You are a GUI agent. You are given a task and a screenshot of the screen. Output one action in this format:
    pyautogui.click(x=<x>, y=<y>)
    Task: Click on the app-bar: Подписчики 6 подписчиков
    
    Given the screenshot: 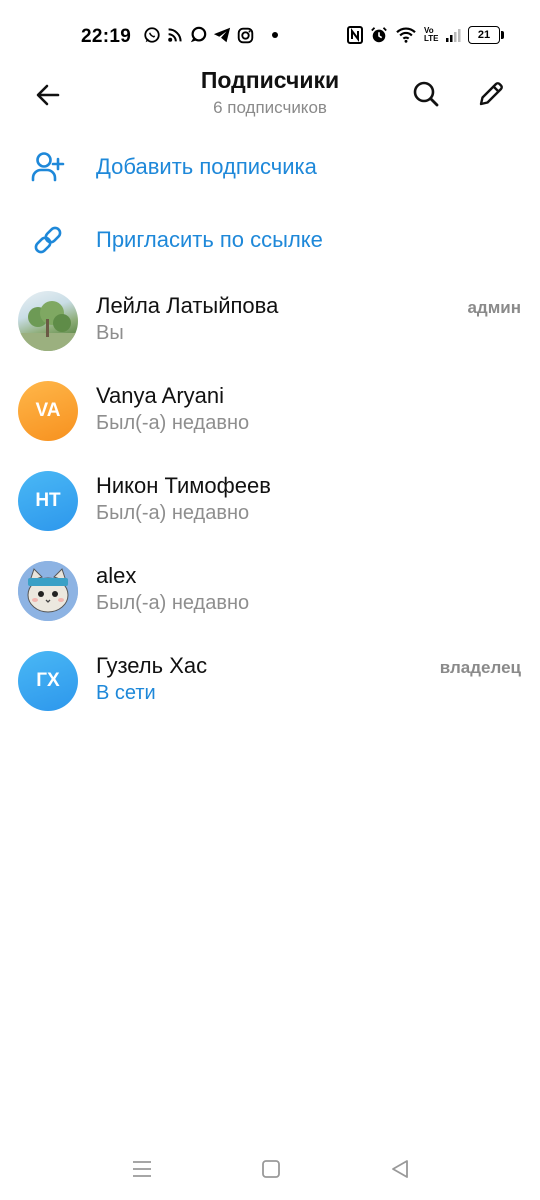 What is the action you would take?
    pyautogui.click(x=270, y=93)
    